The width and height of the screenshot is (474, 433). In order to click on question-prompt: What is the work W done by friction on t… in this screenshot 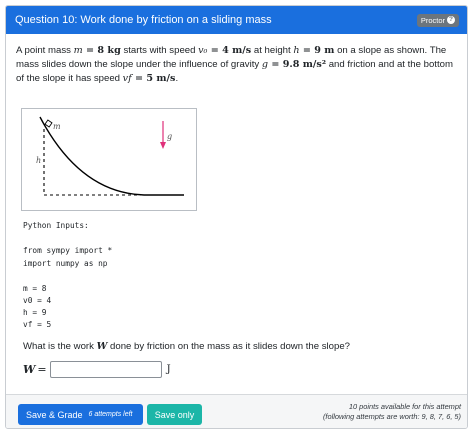, I will do `click(186, 346)`.